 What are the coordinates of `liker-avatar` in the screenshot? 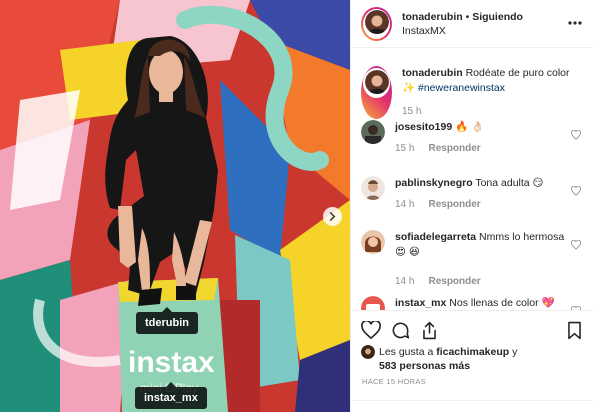 It's located at (368, 352).